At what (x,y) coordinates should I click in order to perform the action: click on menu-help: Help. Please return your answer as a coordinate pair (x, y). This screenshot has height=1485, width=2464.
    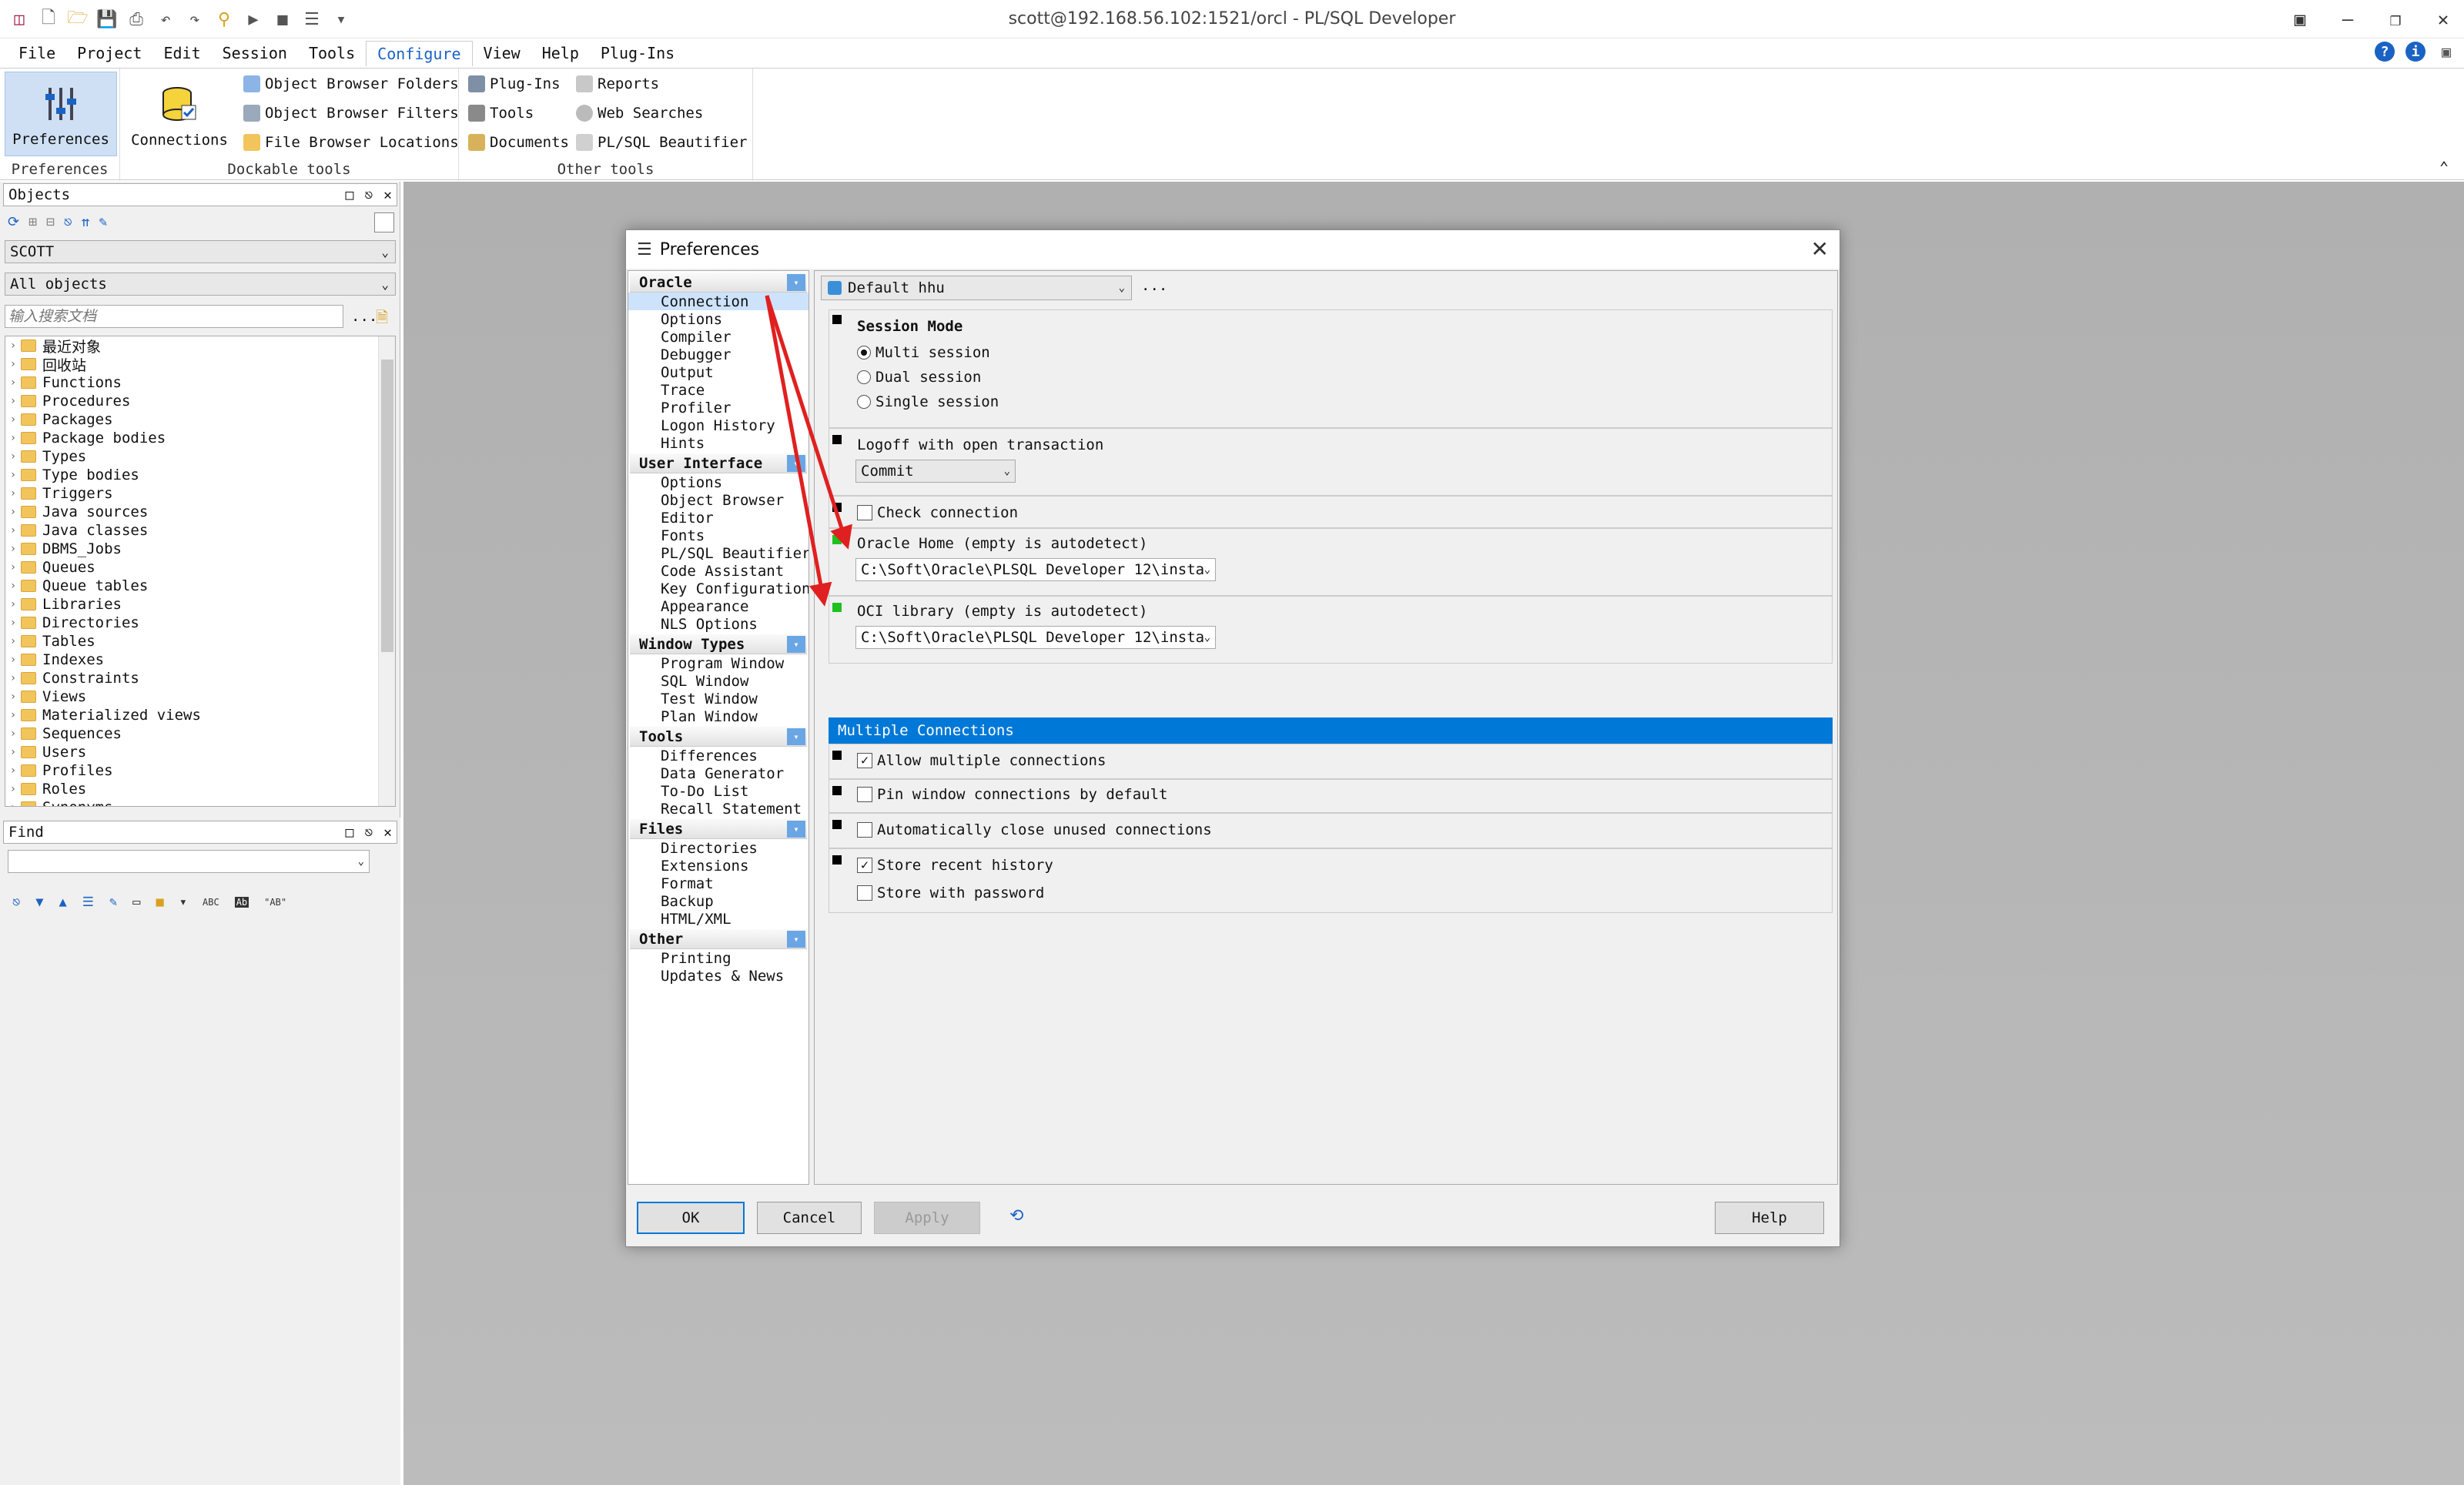
    Looking at the image, I should click on (560, 53).